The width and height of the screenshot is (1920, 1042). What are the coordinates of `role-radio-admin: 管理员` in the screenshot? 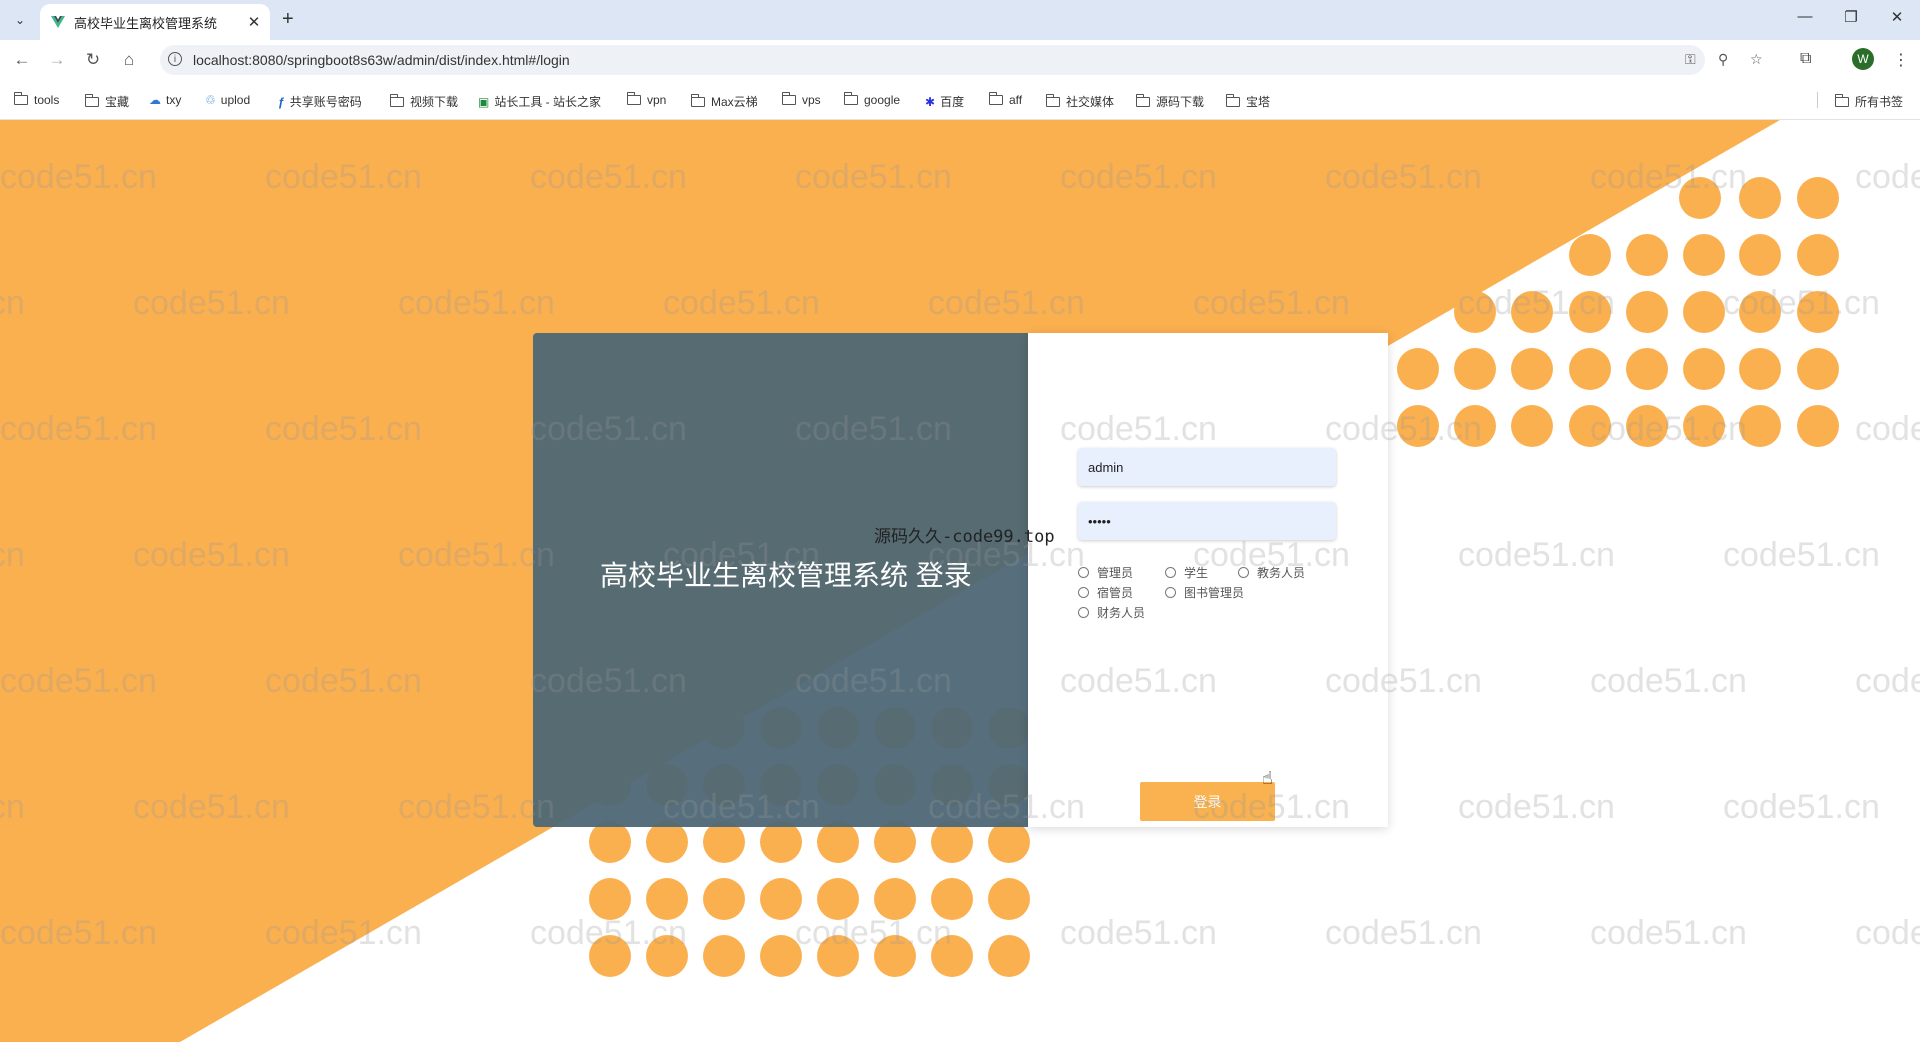 It's located at (1105, 572).